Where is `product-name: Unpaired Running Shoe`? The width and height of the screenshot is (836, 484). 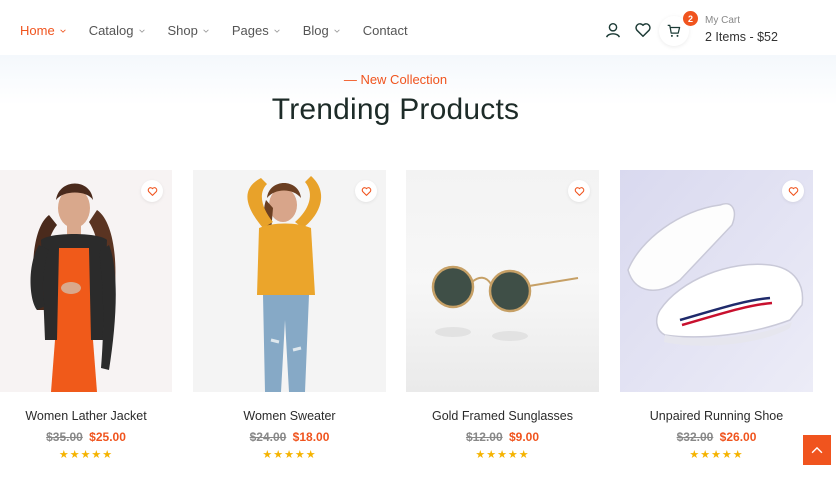
product-name: Unpaired Running Shoe is located at coordinates (716, 416).